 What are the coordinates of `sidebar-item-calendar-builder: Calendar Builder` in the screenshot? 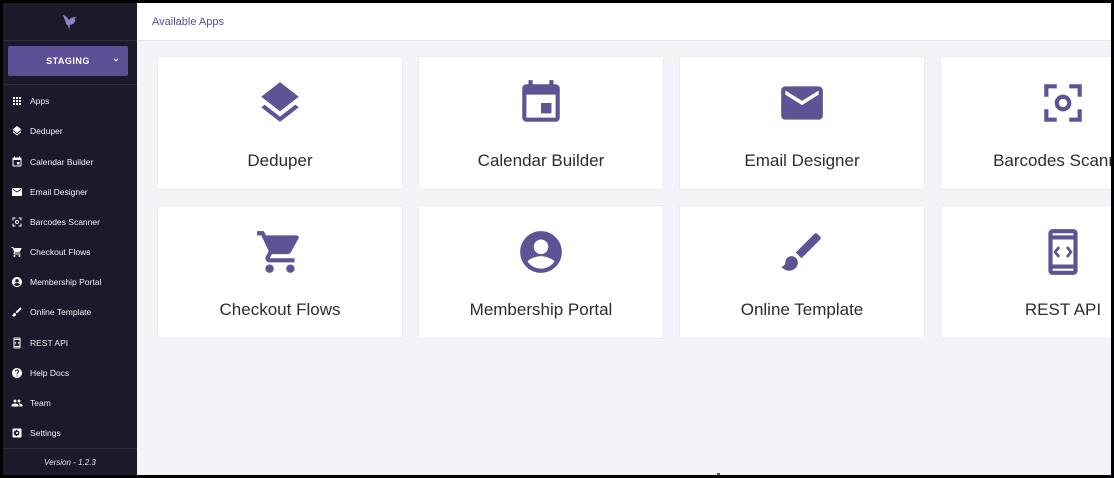 It's located at (70, 161).